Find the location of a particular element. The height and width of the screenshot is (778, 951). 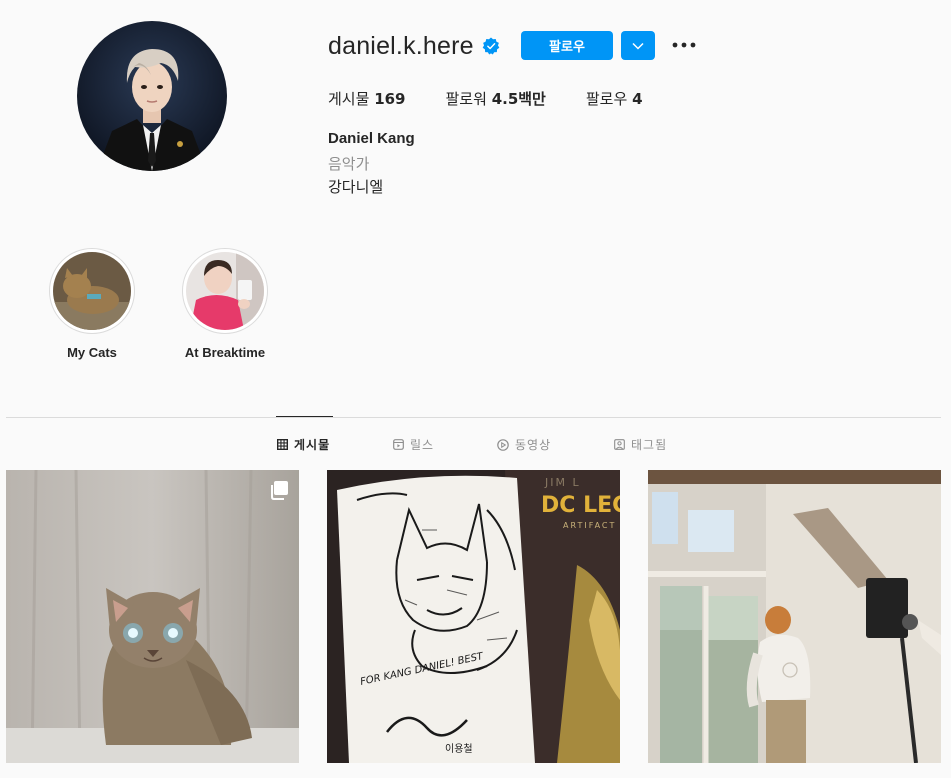

posts-count-stat: 게시물 169 is located at coordinates (367, 98).